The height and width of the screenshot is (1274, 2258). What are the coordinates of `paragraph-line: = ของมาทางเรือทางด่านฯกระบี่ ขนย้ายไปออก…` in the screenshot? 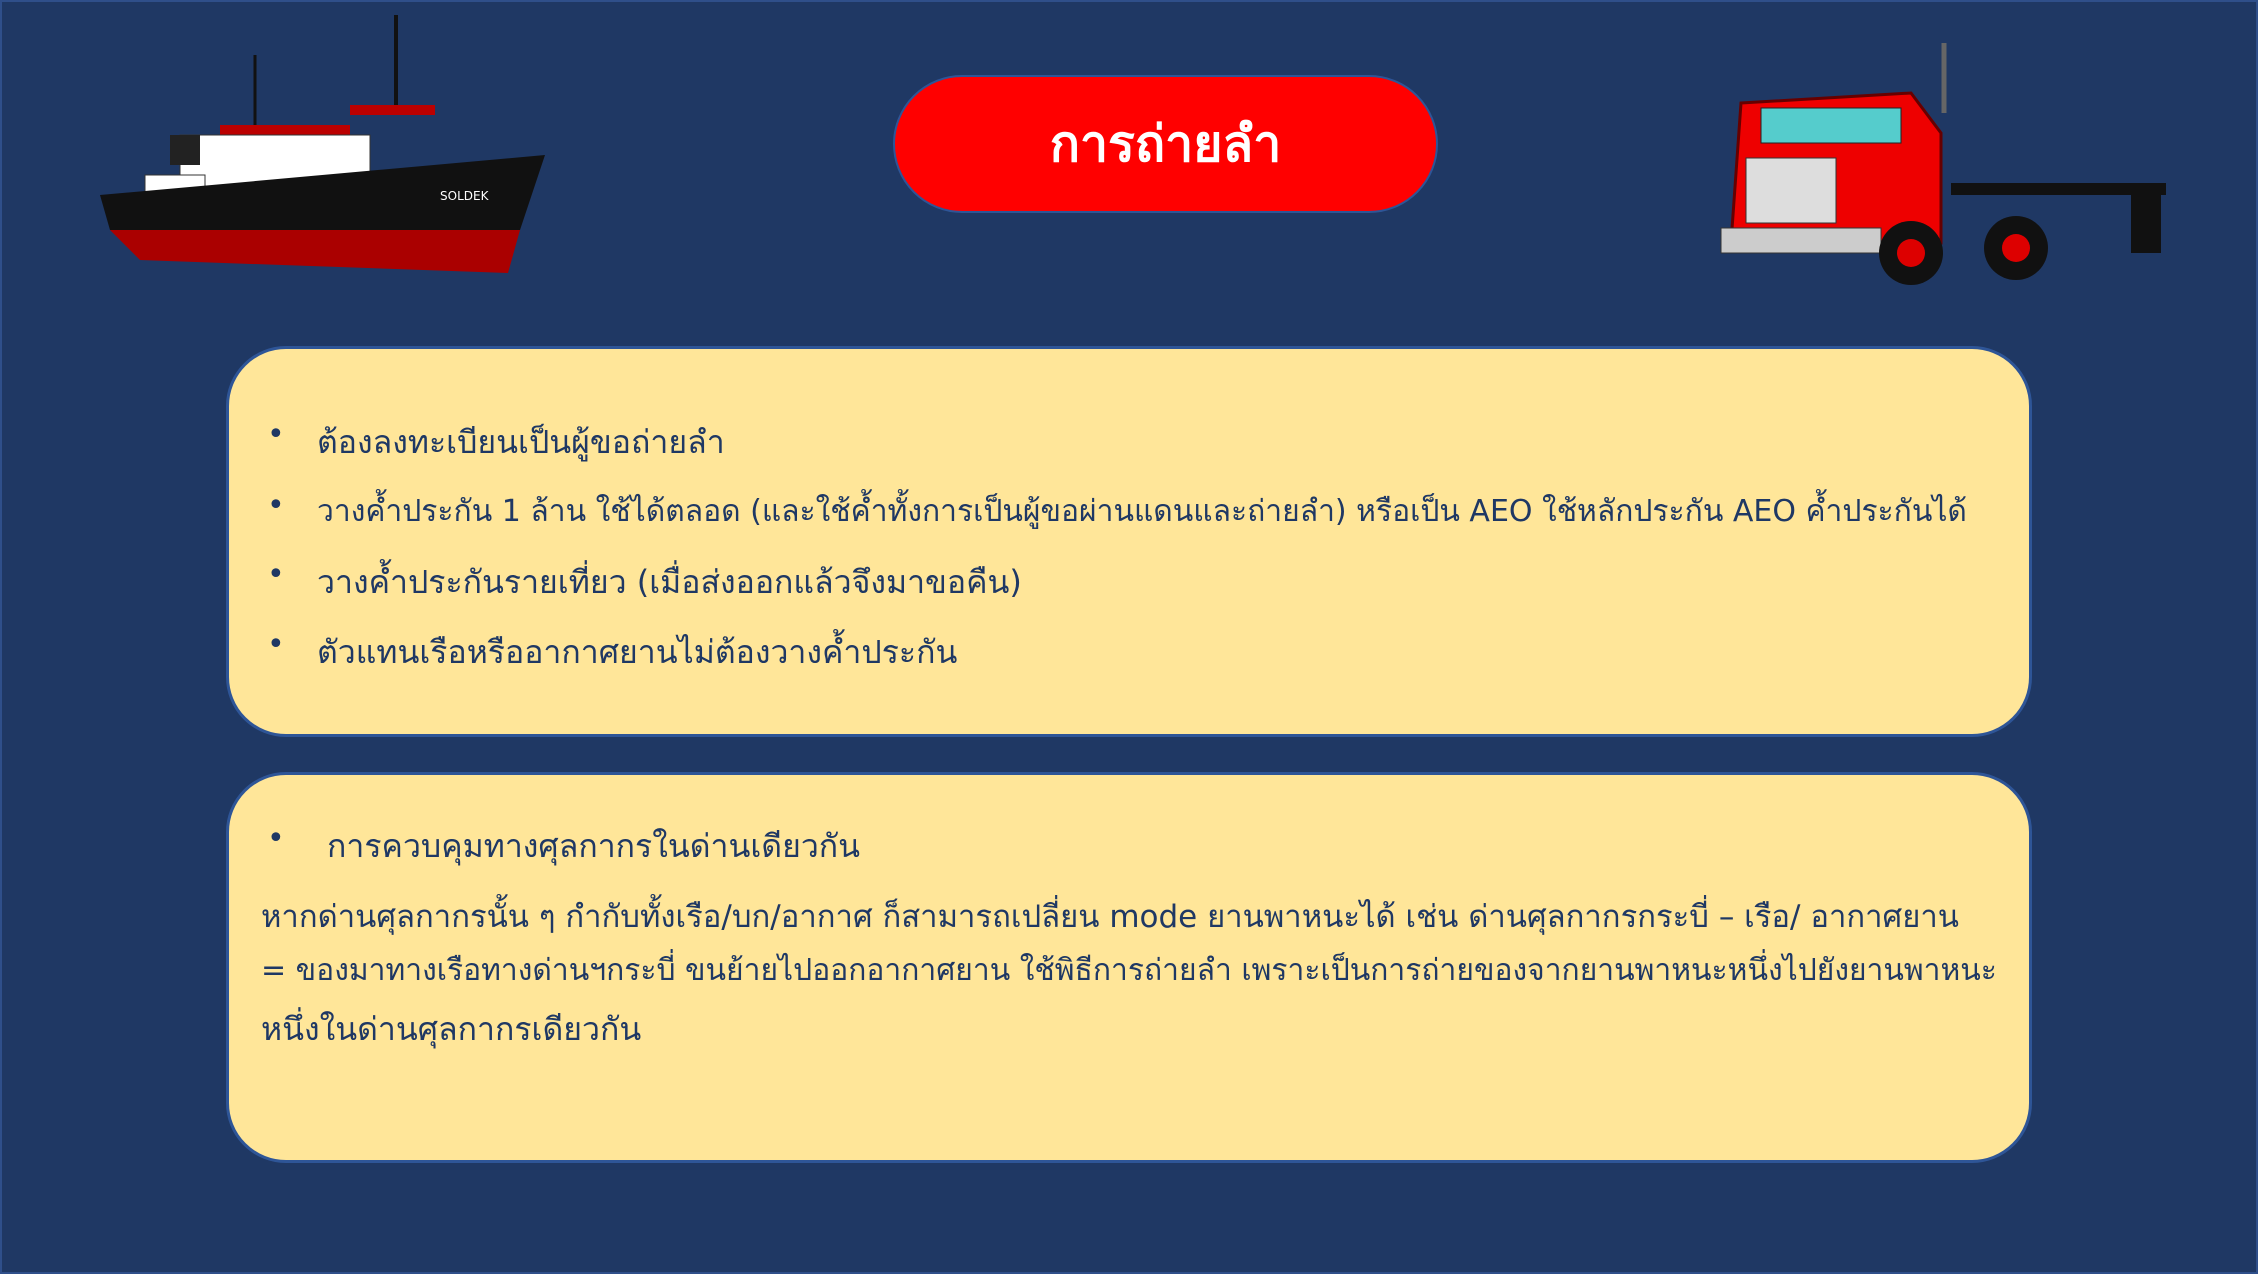 It's located at (1129, 970).